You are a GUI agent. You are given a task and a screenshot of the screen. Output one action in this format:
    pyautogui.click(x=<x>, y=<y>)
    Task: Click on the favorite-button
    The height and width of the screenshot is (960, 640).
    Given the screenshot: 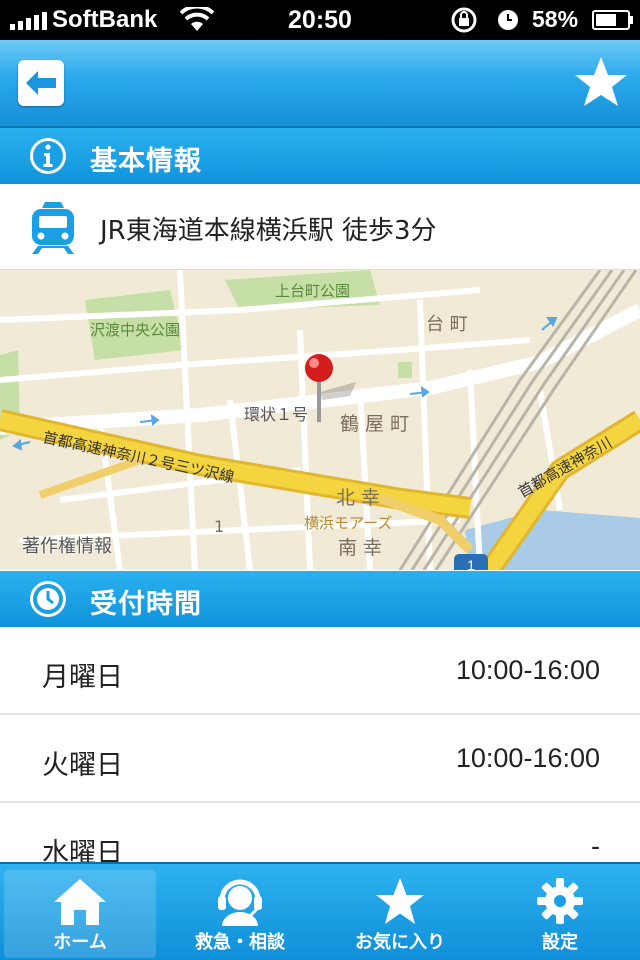 What is the action you would take?
    pyautogui.click(x=601, y=83)
    